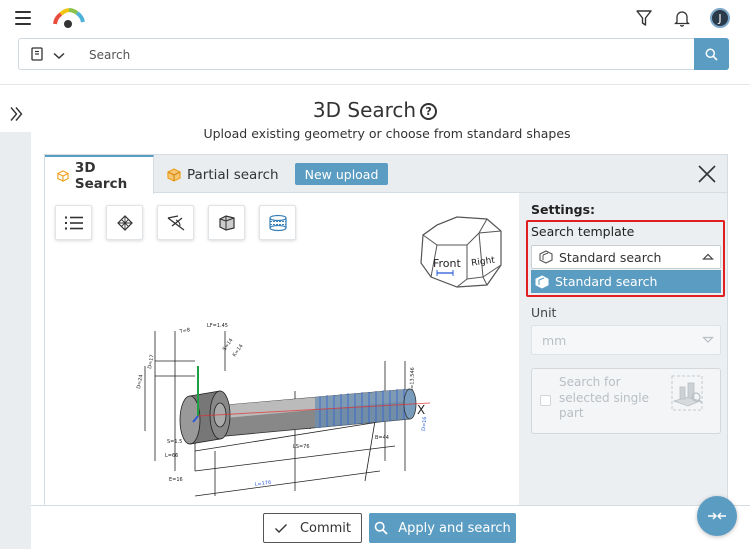 The image size is (750, 549). What do you see at coordinates (174, 174) in the screenshot?
I see `partial-cube-icon` at bounding box center [174, 174].